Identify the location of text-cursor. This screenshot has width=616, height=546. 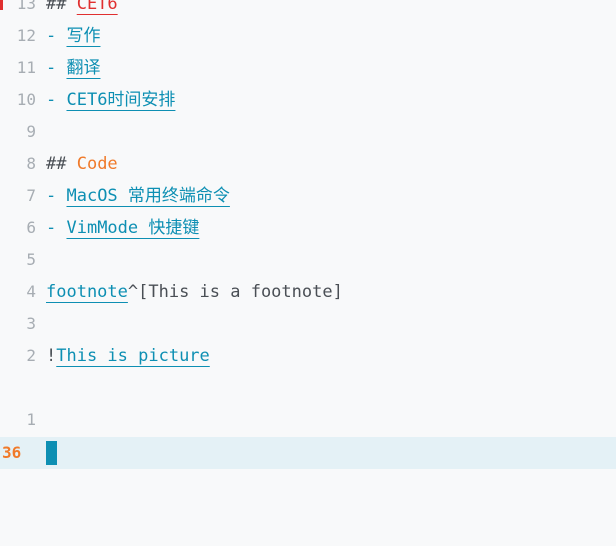
(51, 453).